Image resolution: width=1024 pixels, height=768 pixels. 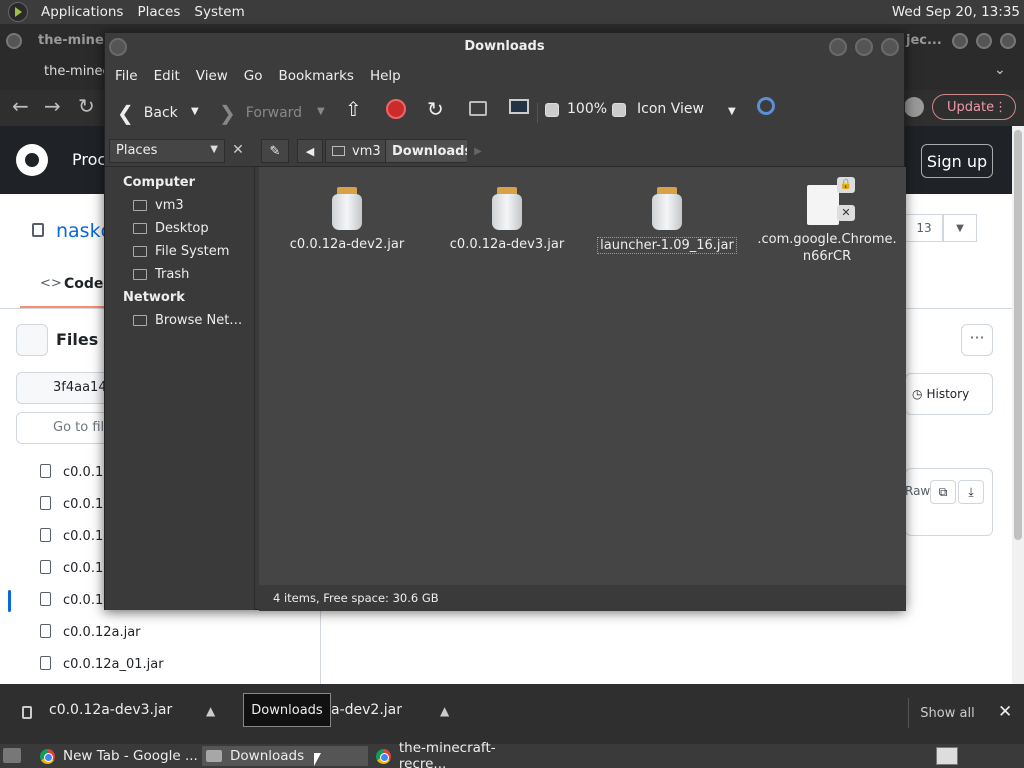 What do you see at coordinates (80, 387) in the screenshot?
I see `branch-name: 3f4aa14` at bounding box center [80, 387].